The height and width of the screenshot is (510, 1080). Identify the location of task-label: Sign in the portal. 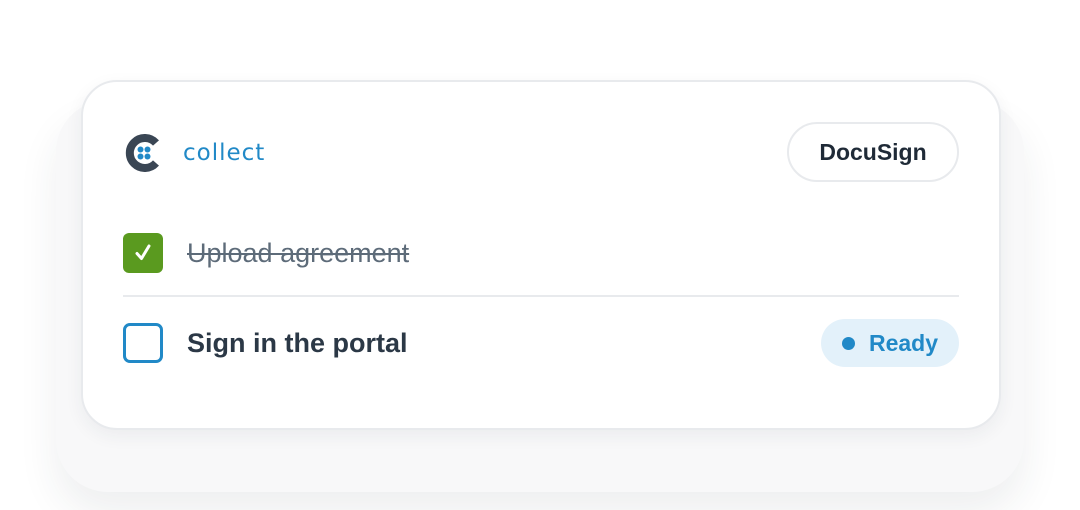
(297, 343).